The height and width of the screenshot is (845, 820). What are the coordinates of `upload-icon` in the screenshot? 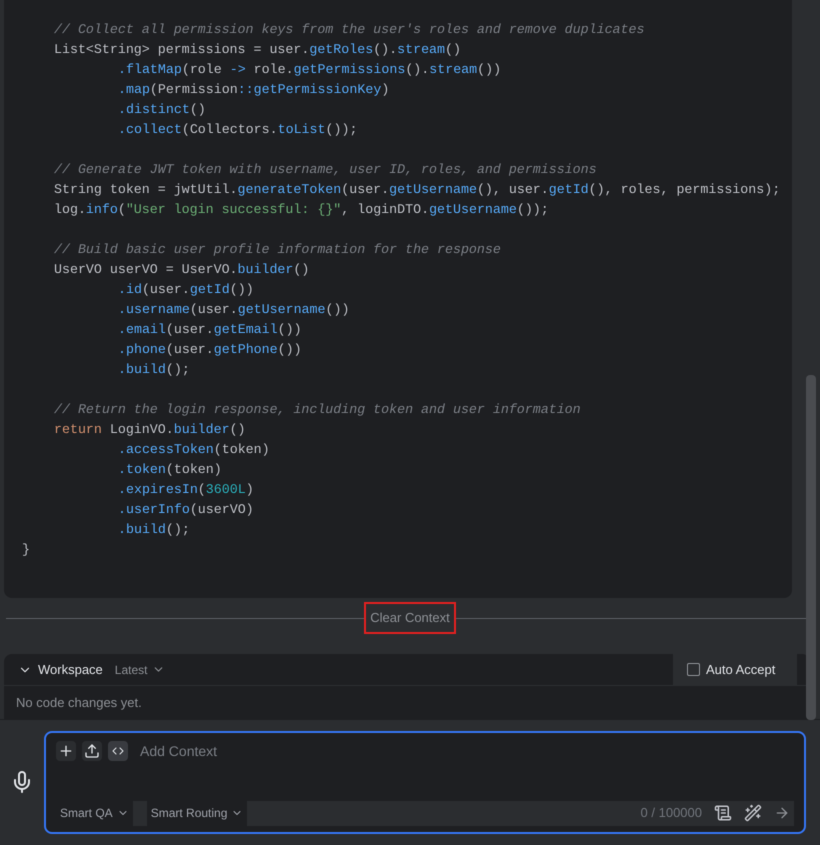 It's located at (92, 751).